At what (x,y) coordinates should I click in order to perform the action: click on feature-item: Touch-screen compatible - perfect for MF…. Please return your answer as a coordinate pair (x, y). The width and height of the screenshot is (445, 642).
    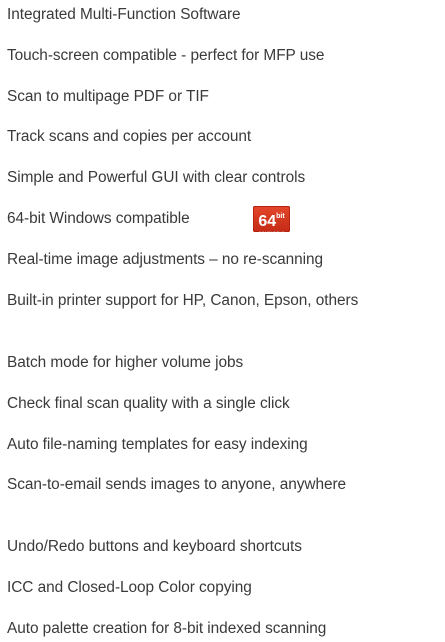
    Looking at the image, I should click on (166, 55).